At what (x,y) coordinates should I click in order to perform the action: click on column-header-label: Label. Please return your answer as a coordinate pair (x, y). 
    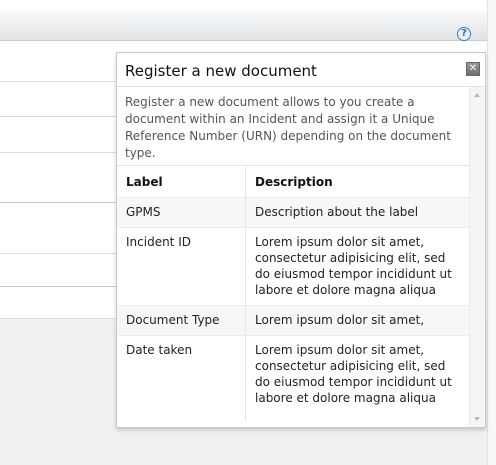
    Looking at the image, I should click on (181, 182).